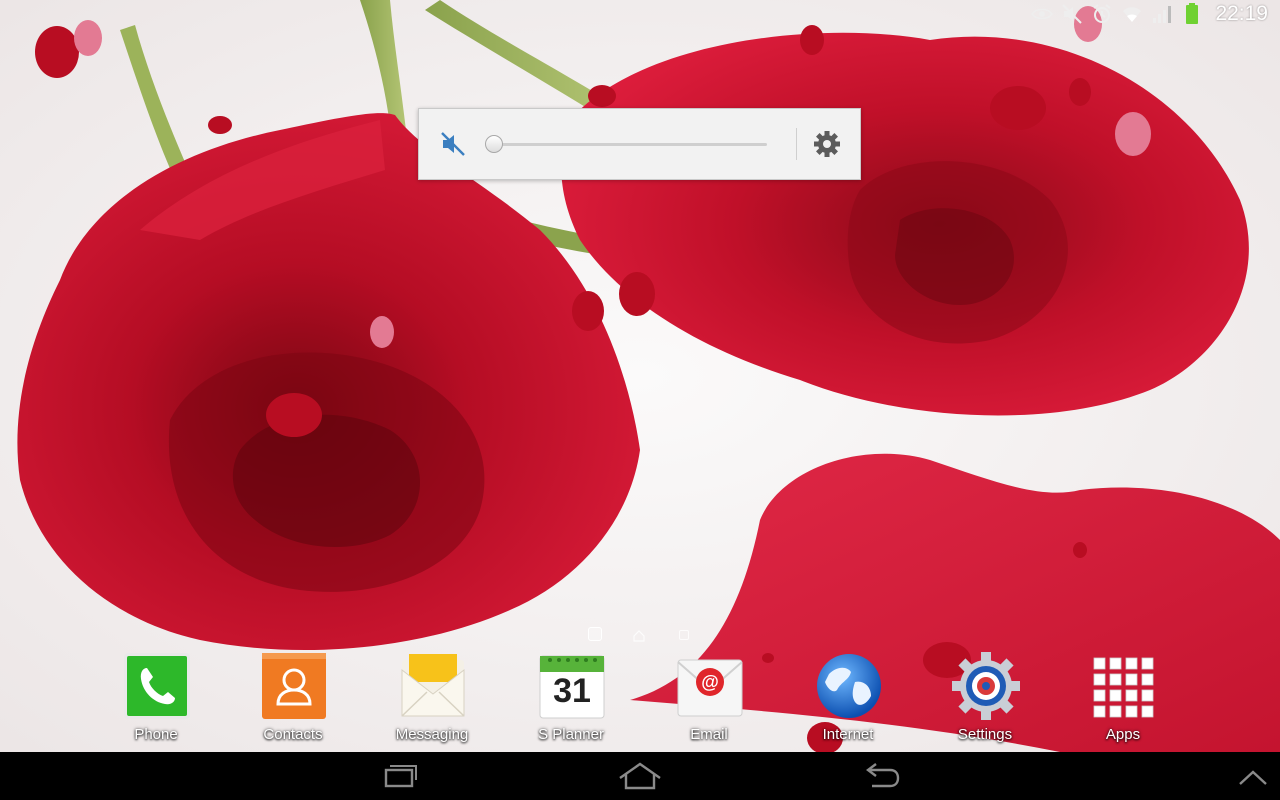 The width and height of the screenshot is (1280, 800). I want to click on app-label: Messaging, so click(432, 734).